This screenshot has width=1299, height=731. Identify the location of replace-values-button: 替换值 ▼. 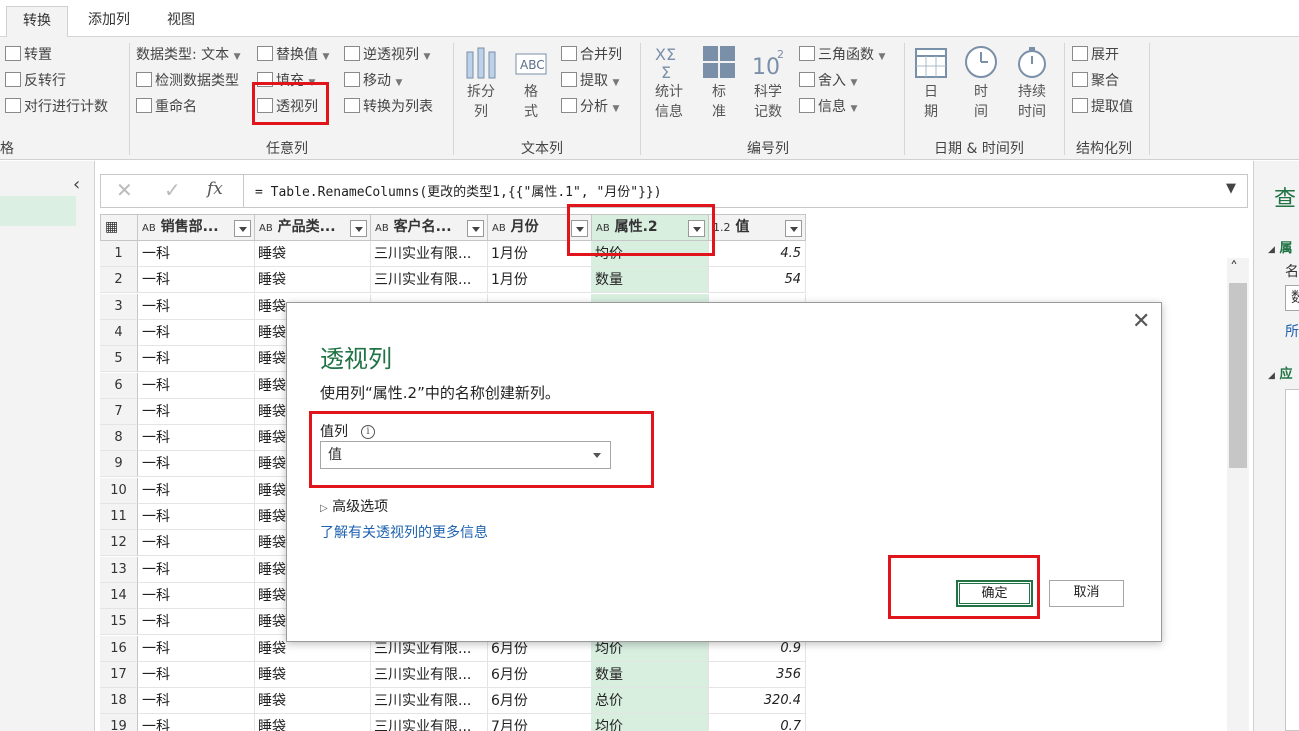
(293, 56).